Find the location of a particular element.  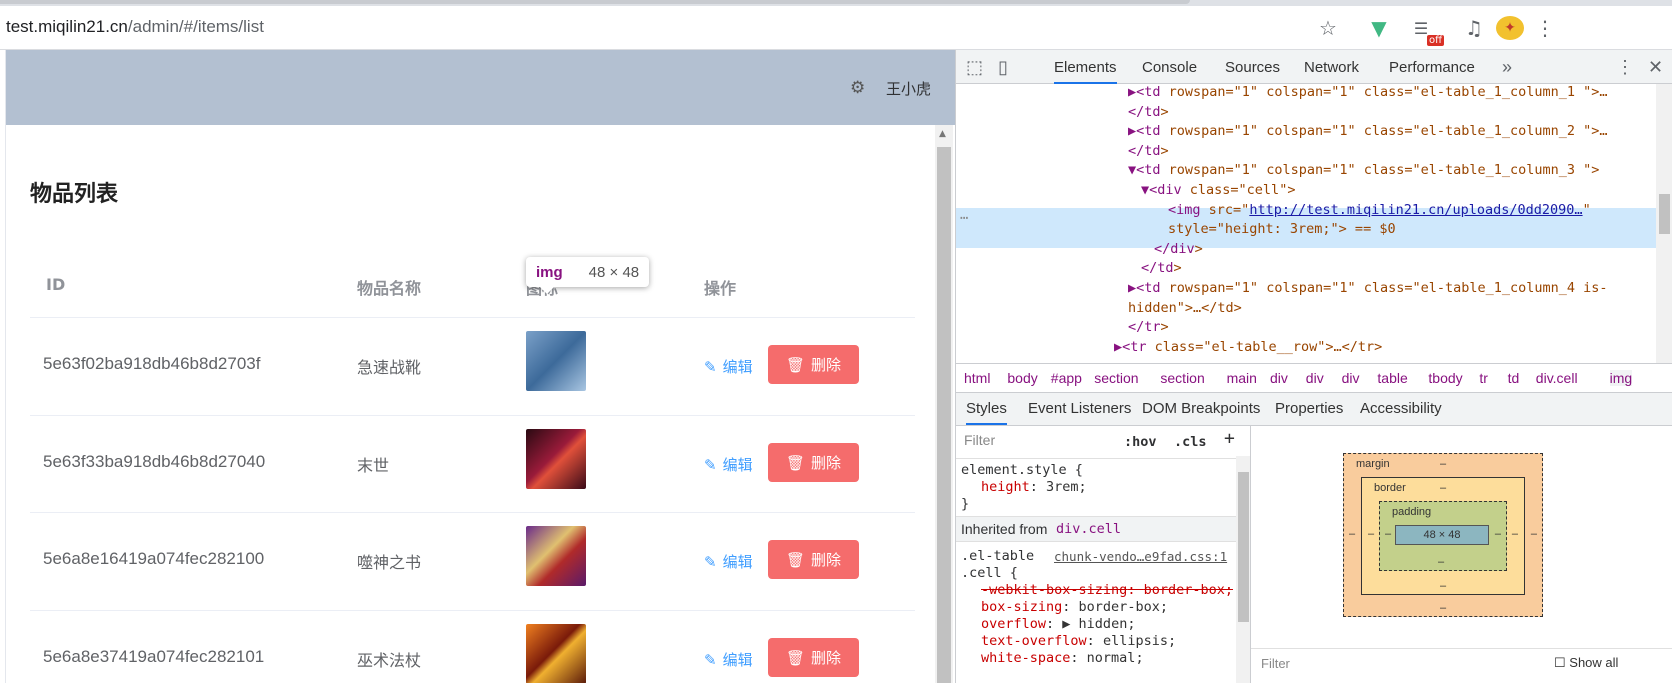

dom-scrollbar is located at coordinates (1664, 223).